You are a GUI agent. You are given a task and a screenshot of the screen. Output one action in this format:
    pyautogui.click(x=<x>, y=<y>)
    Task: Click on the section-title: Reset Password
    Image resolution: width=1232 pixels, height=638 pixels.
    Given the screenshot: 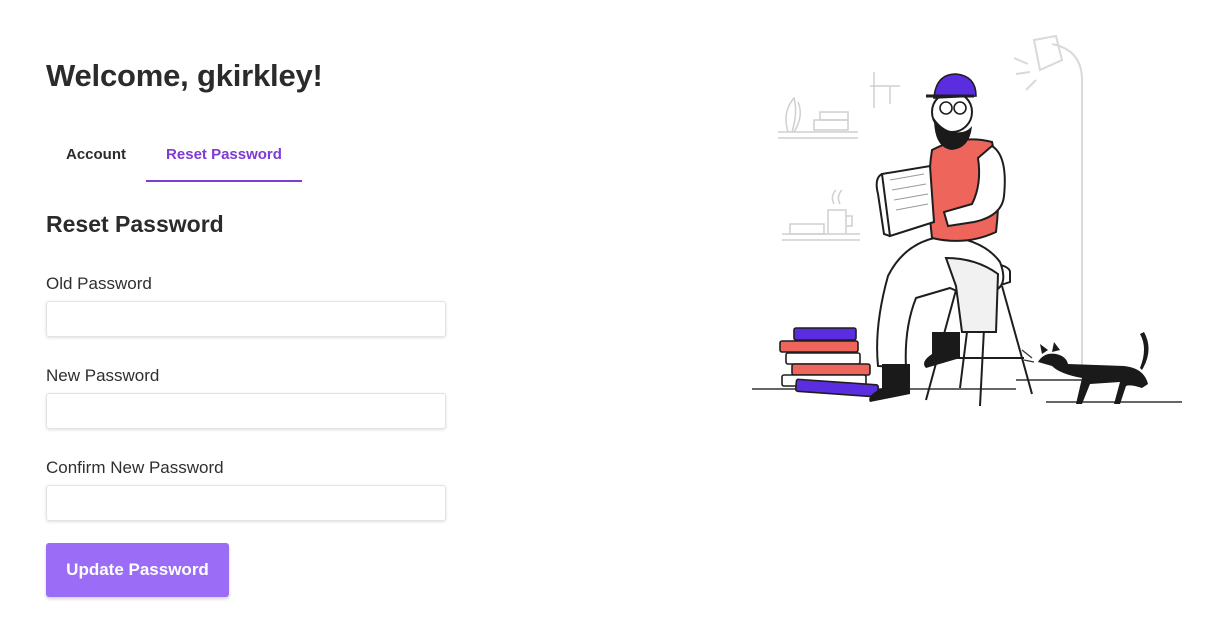 What is the action you would take?
    pyautogui.click(x=135, y=224)
    